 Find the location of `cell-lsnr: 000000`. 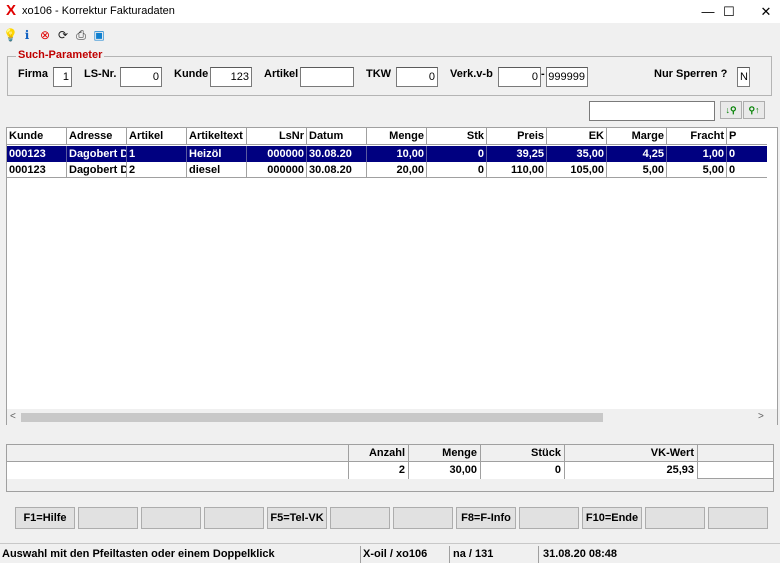

cell-lsnr: 000000 is located at coordinates (277, 154).